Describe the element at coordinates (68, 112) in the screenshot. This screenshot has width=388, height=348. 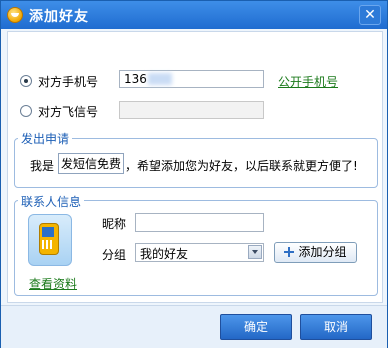
I see `fetion-radio-label: 对方飞信号` at that location.